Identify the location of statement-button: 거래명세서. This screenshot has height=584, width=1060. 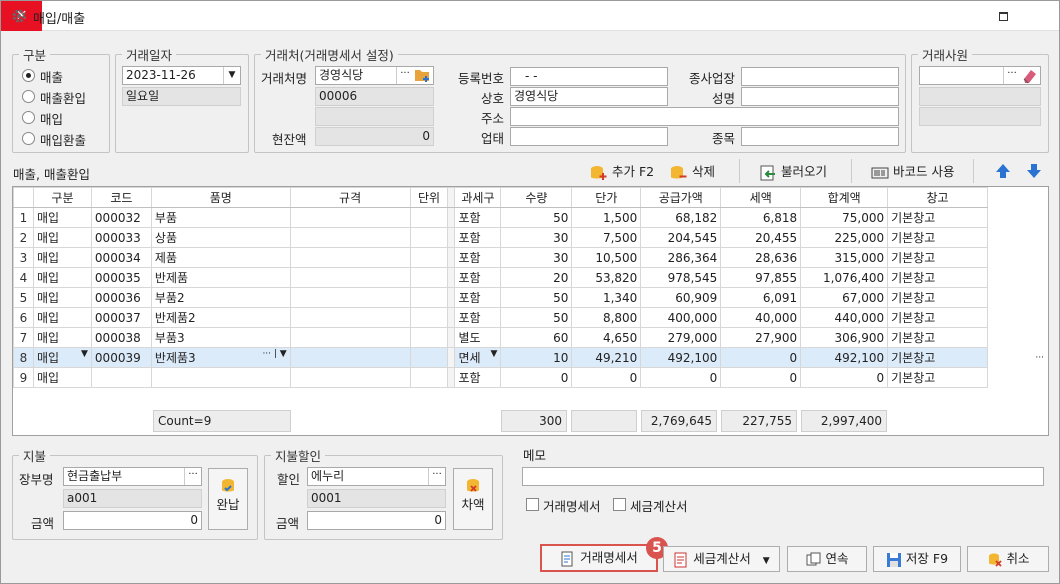
(599, 558).